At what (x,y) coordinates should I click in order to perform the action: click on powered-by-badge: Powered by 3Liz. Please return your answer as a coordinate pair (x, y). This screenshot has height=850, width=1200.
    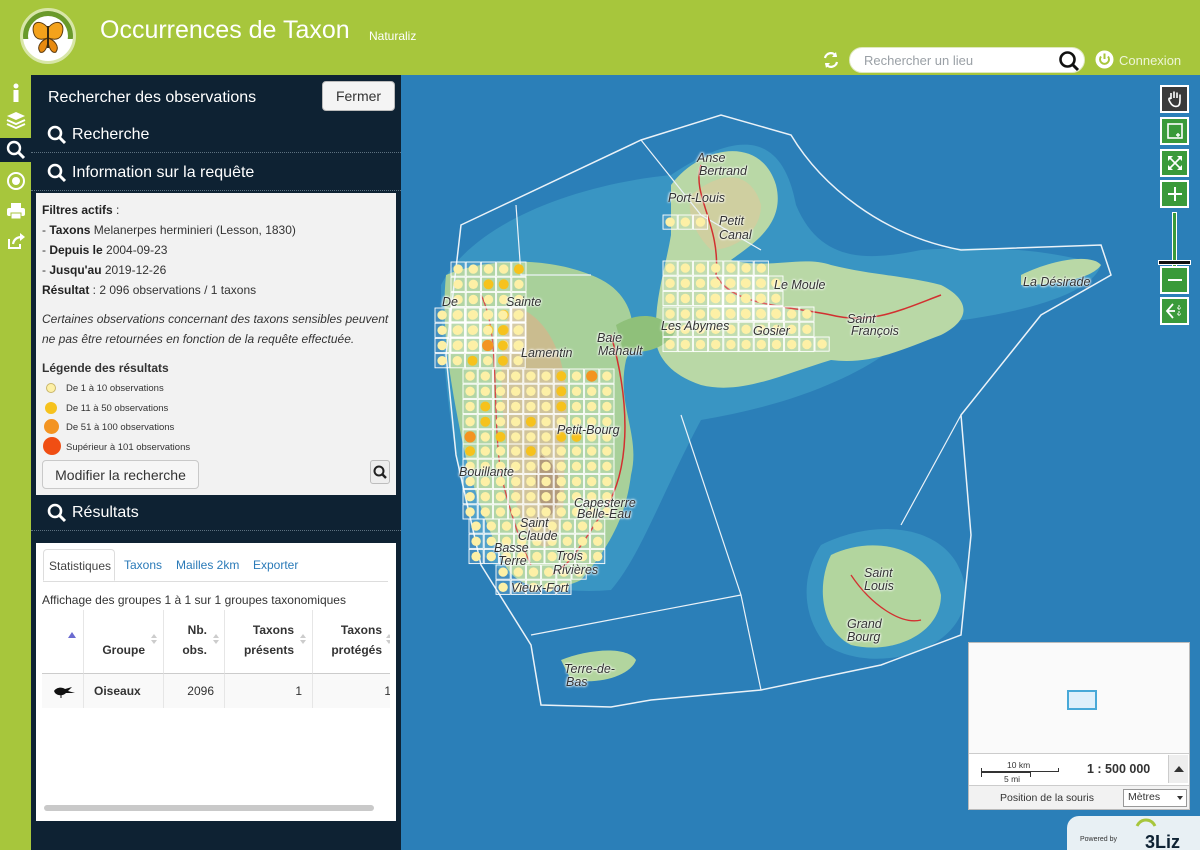
    Looking at the image, I should click on (1133, 833).